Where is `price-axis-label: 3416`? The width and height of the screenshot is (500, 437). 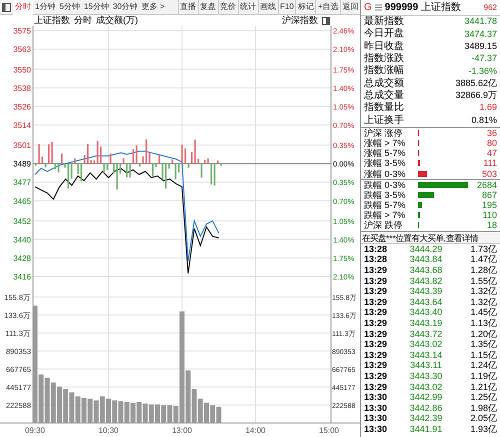
price-axis-label: 3416 is located at coordinates (22, 277).